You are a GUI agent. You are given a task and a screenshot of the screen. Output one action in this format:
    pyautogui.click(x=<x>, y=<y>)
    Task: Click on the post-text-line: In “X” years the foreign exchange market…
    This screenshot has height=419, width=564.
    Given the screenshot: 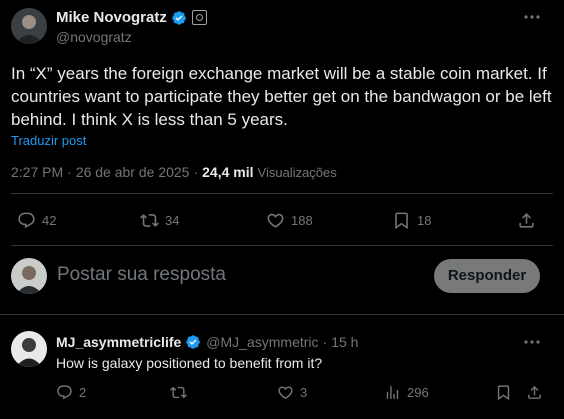 What is the action you would take?
    pyautogui.click(x=279, y=73)
    